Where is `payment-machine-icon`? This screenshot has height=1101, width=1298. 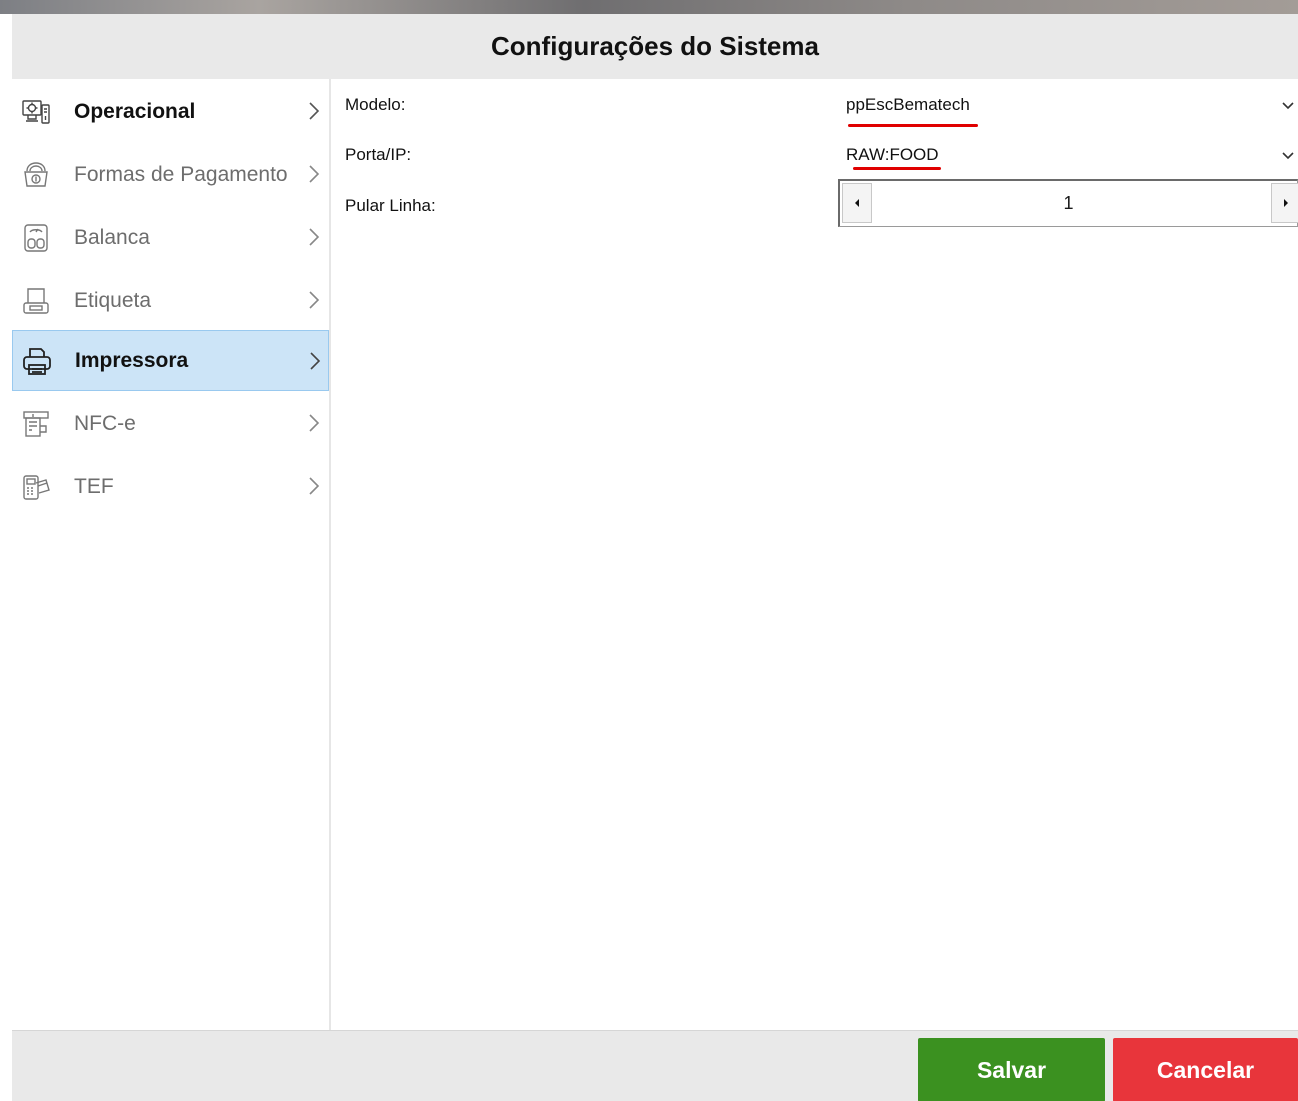 payment-machine-icon is located at coordinates (36, 175).